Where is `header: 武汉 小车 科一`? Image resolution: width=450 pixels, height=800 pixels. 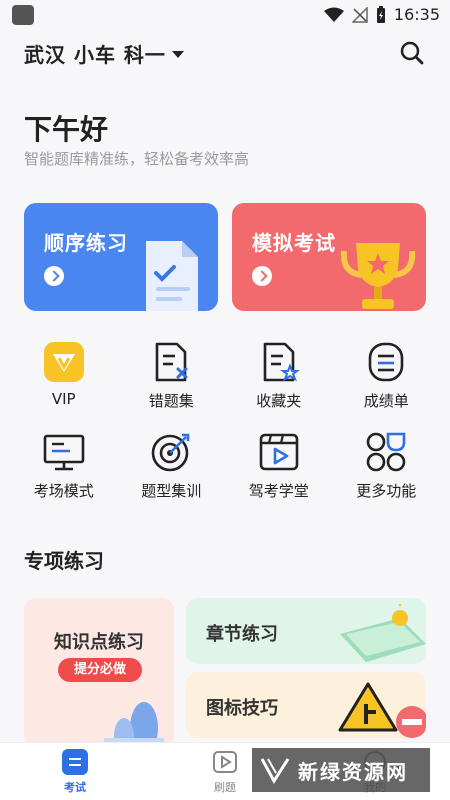
header: 武汉 小车 科一 is located at coordinates (225, 53).